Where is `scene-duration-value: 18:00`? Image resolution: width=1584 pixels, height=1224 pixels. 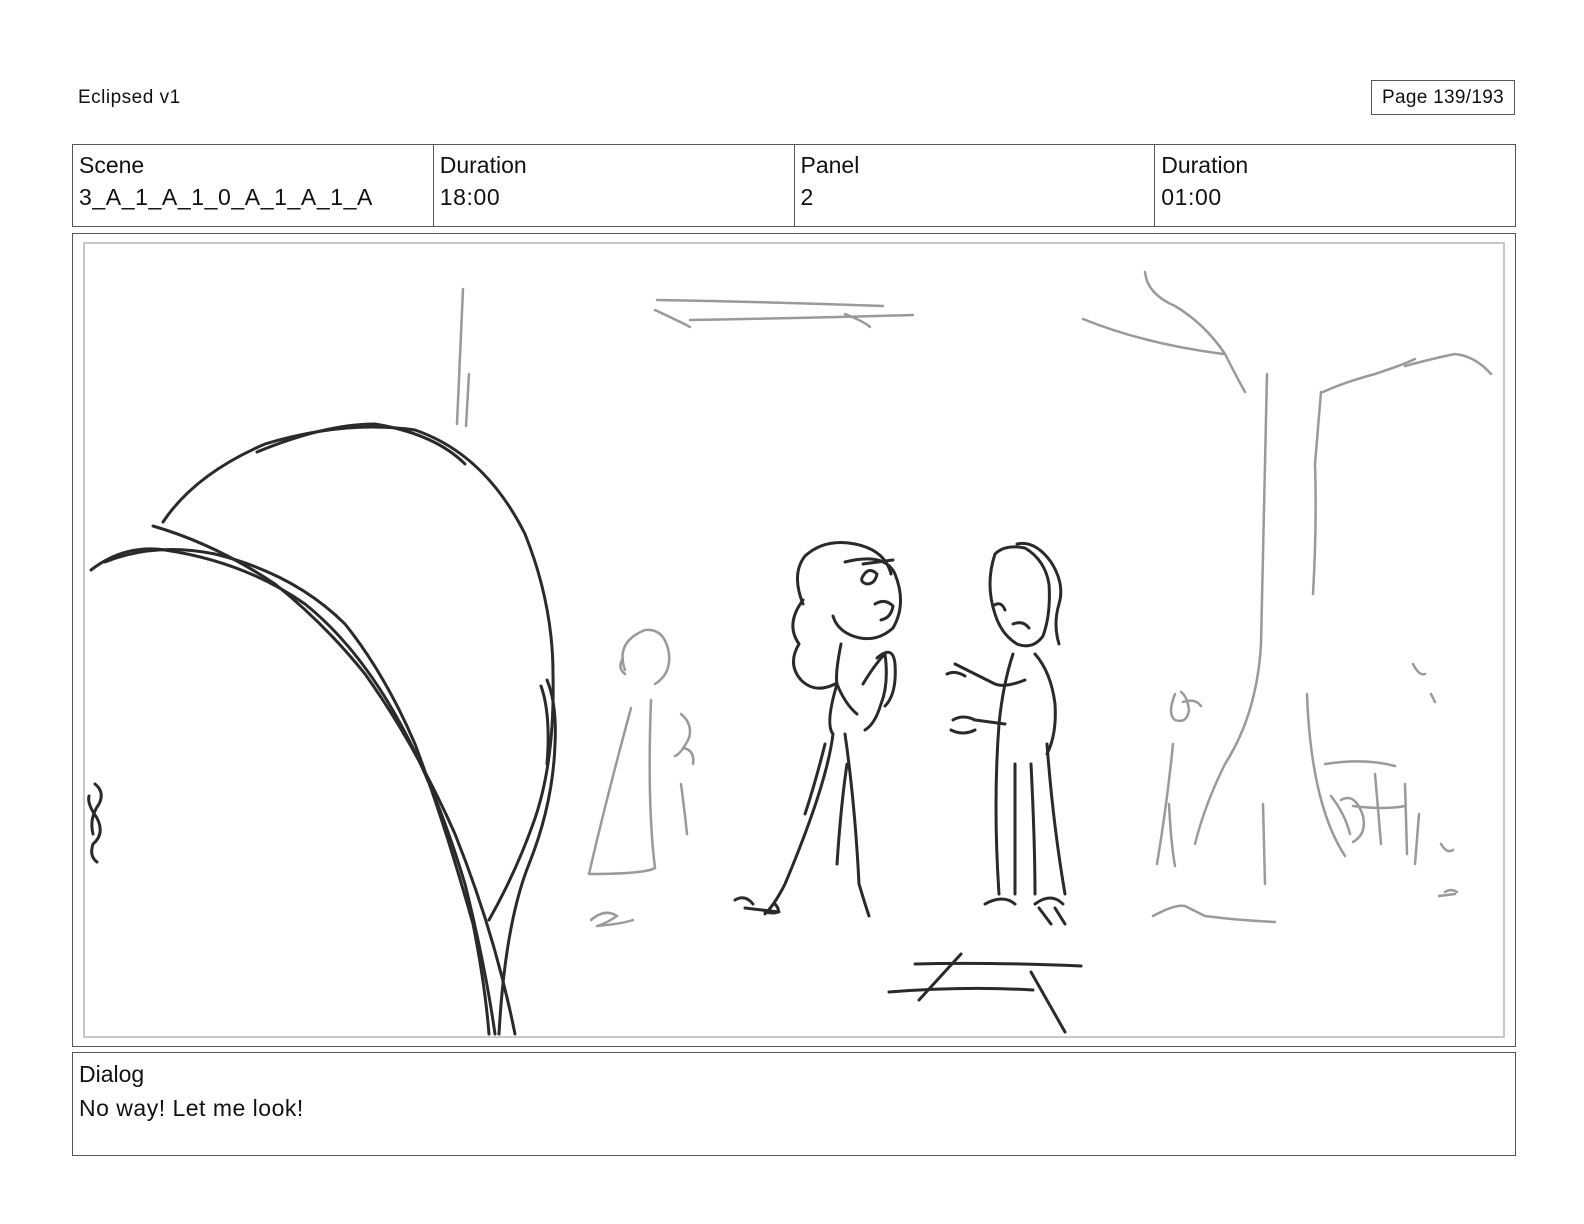 scene-duration-value: 18:00 is located at coordinates (470, 197).